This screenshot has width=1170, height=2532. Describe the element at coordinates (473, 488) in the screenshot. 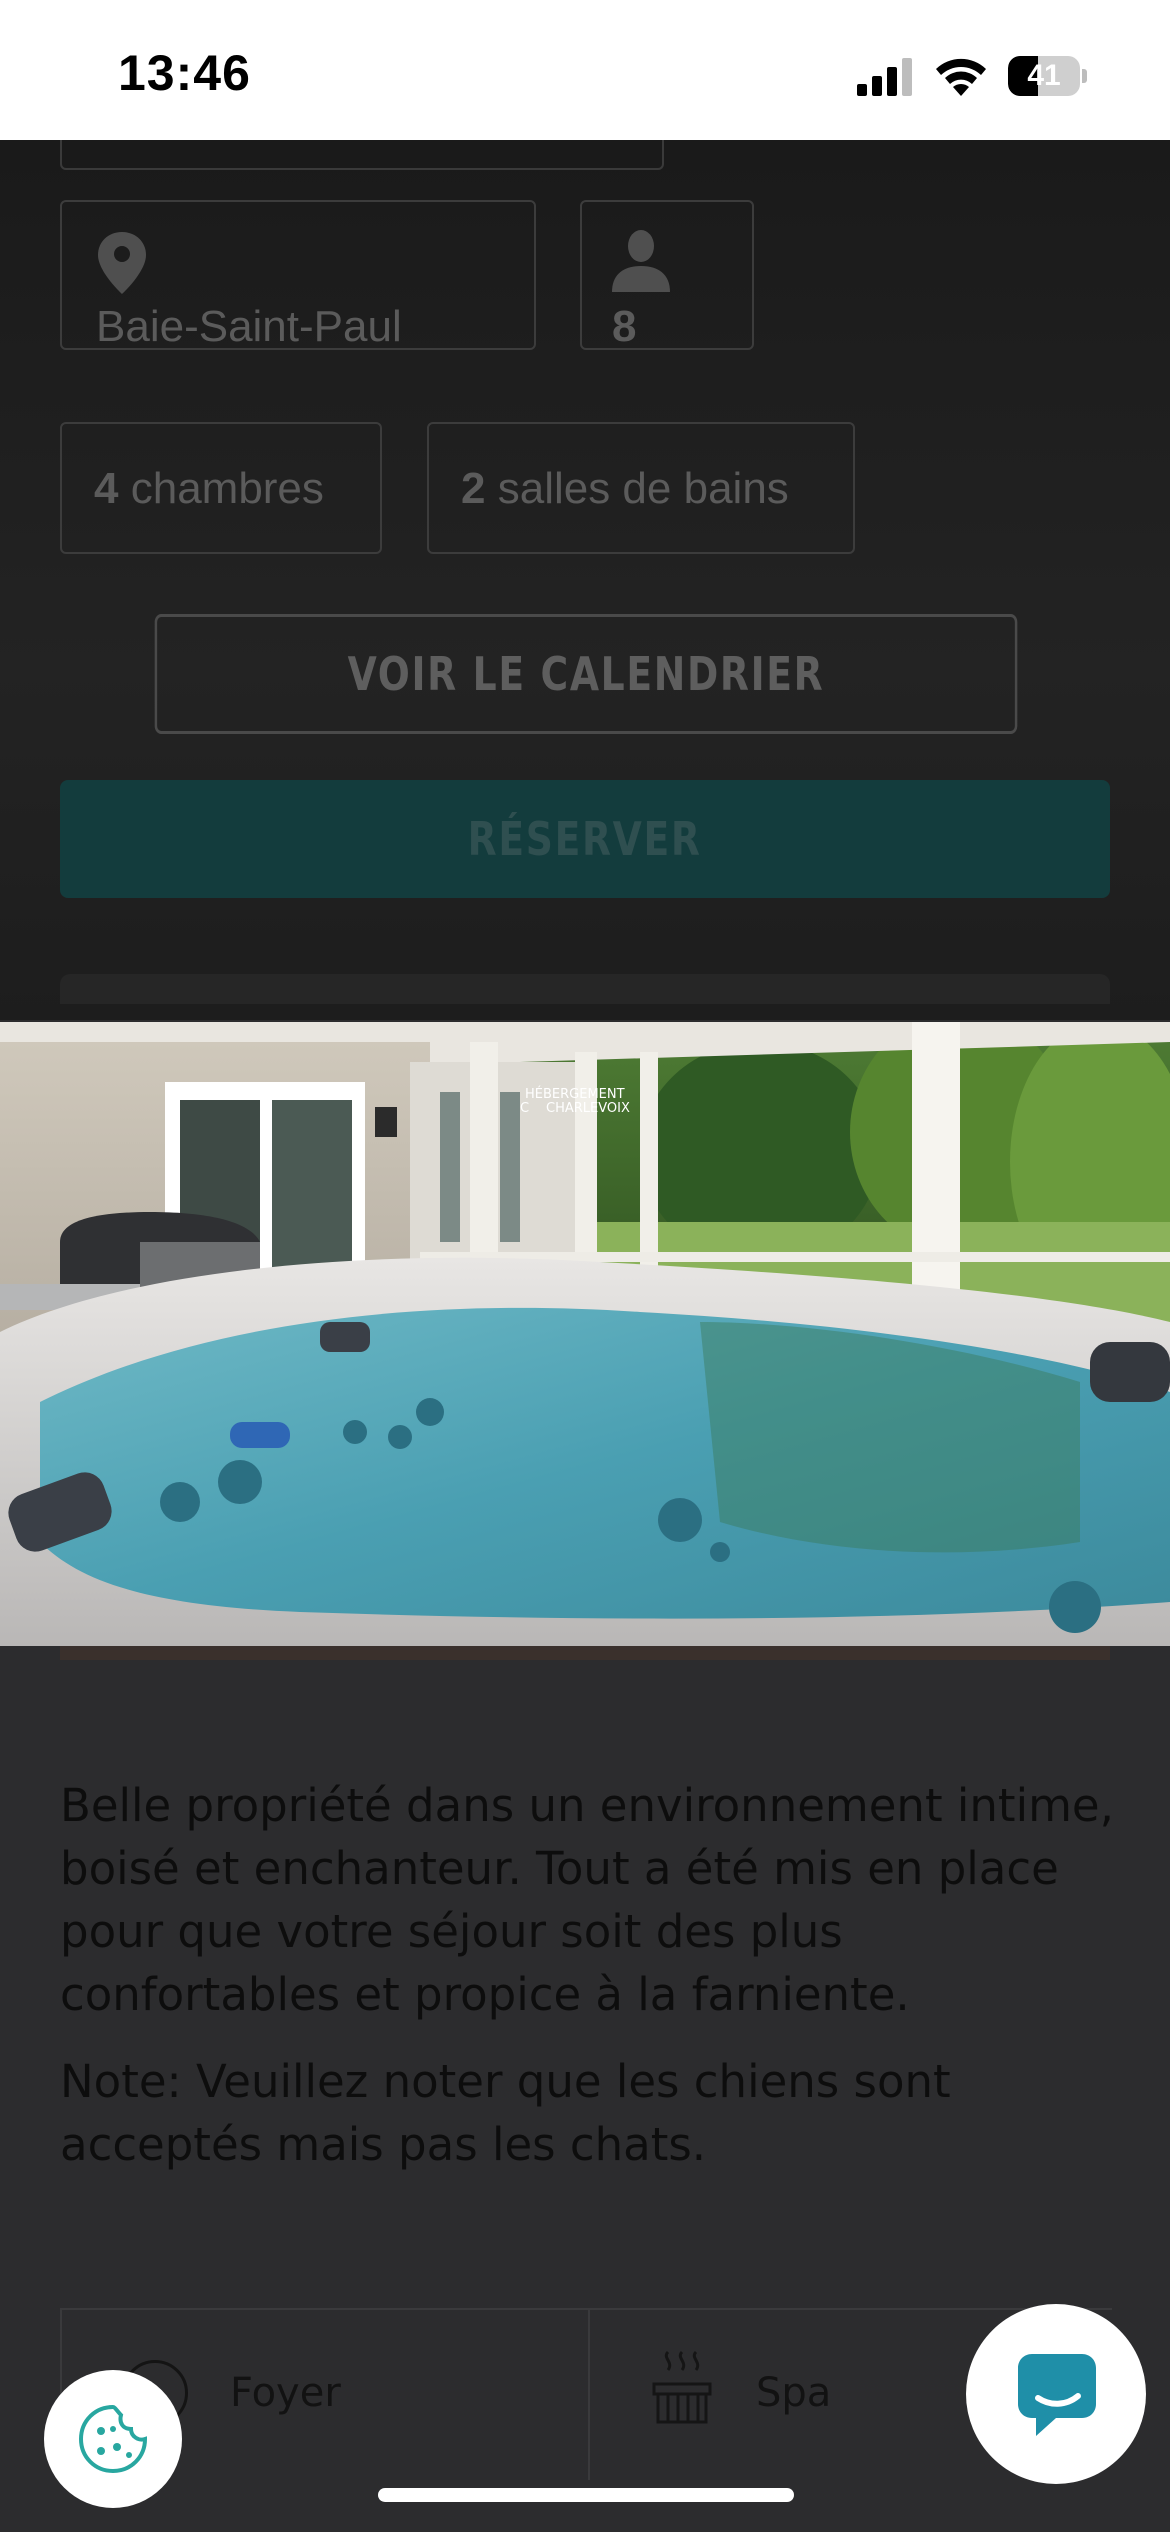

I see `bathrooms-count: 2` at that location.